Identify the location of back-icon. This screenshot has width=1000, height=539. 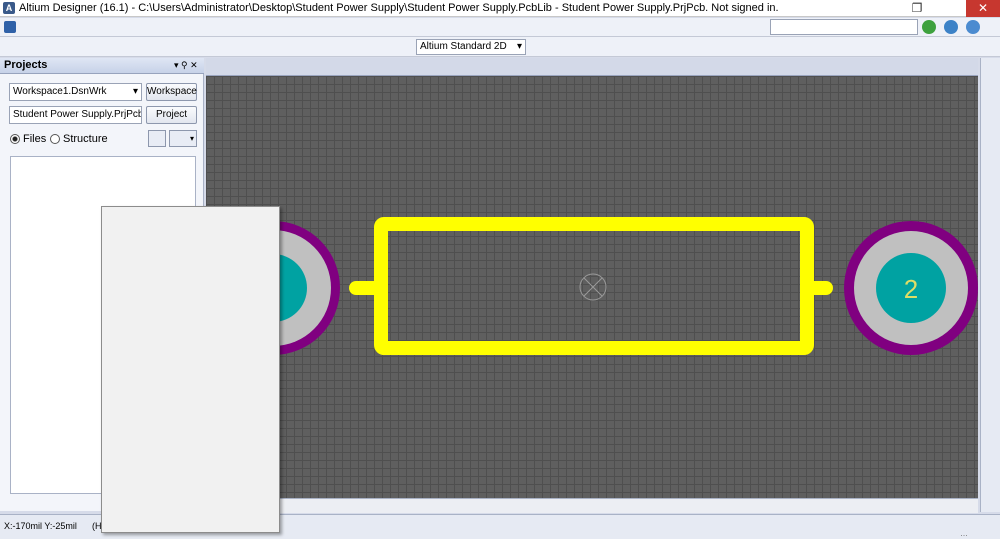
(929, 27).